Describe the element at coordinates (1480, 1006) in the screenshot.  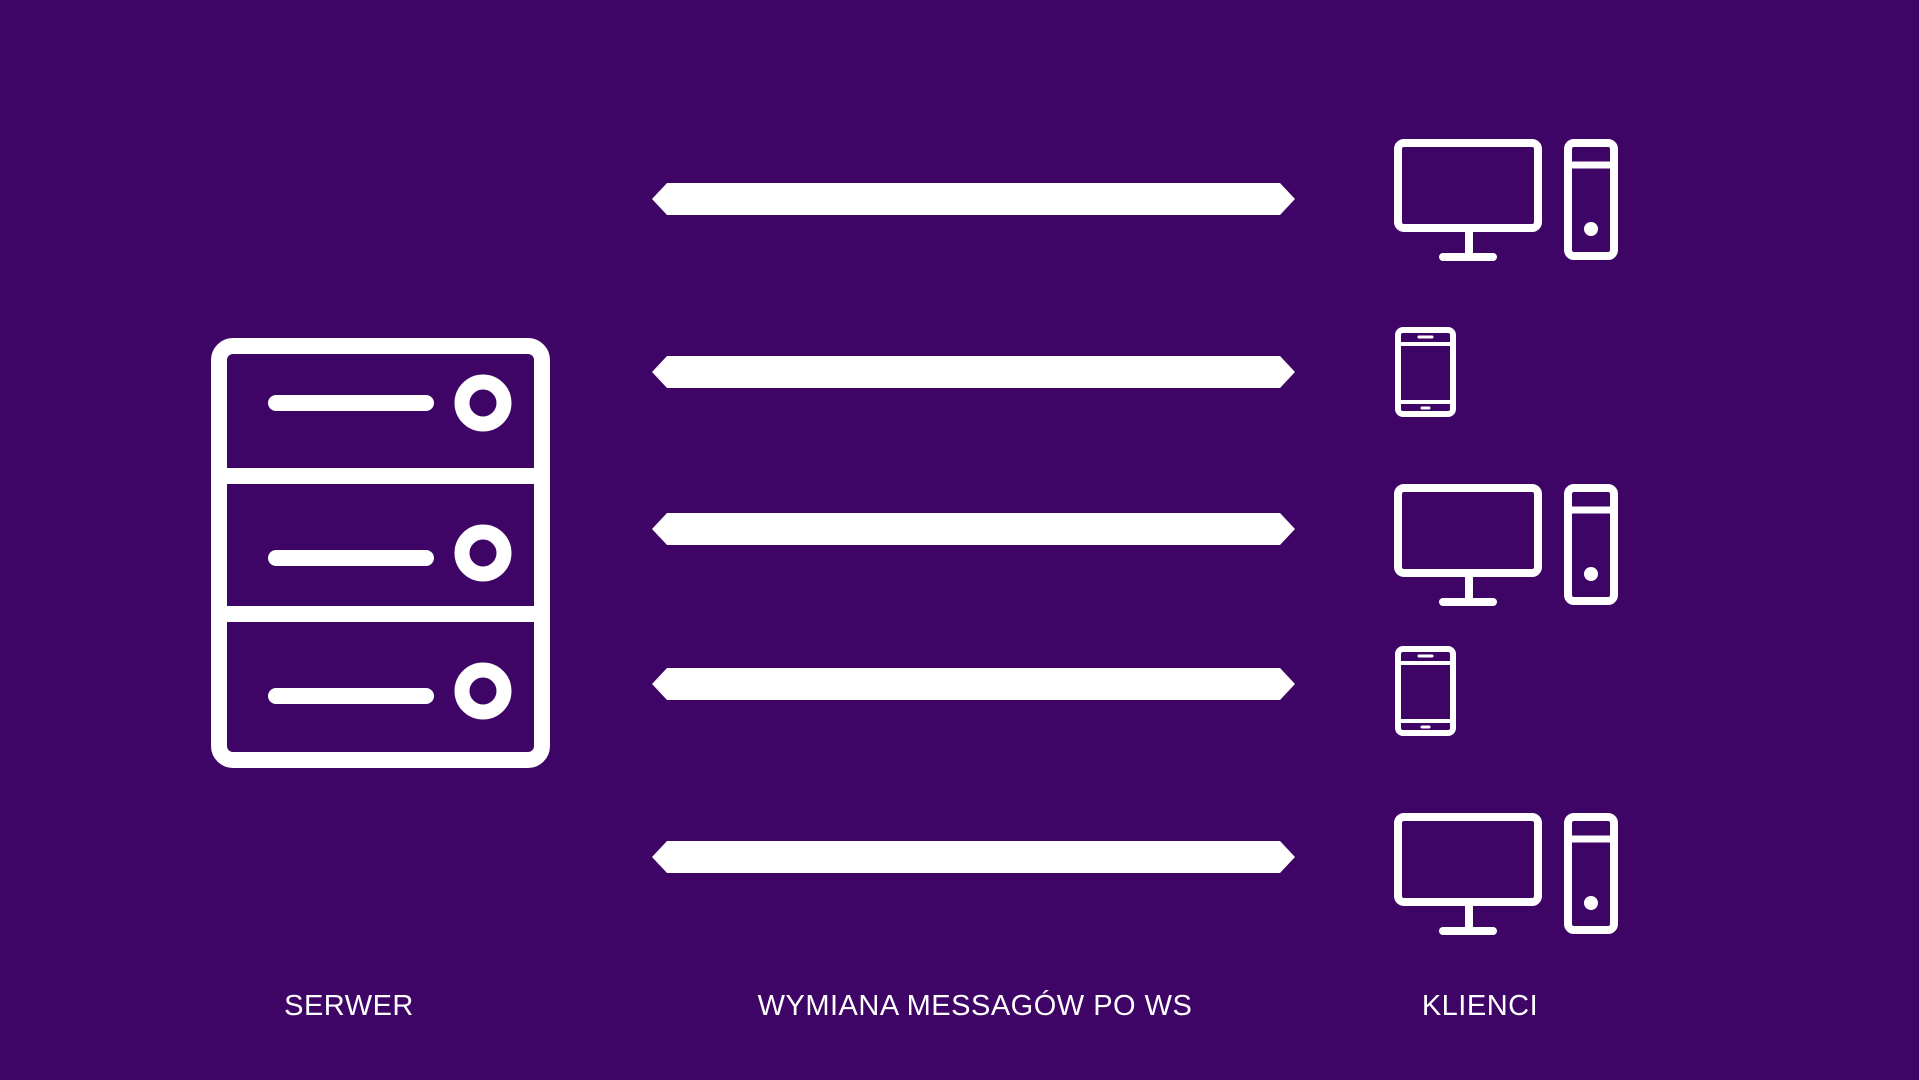
I see `clients-label: KLIENCI` at that location.